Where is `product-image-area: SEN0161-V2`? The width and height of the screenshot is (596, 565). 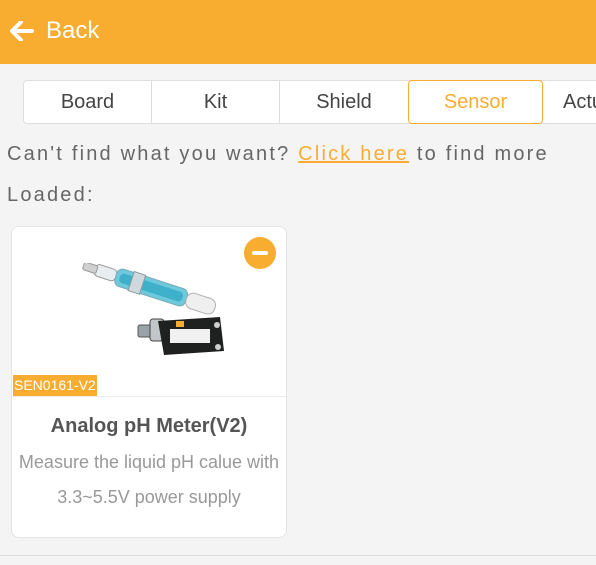 product-image-area: SEN0161-V2 is located at coordinates (149, 312).